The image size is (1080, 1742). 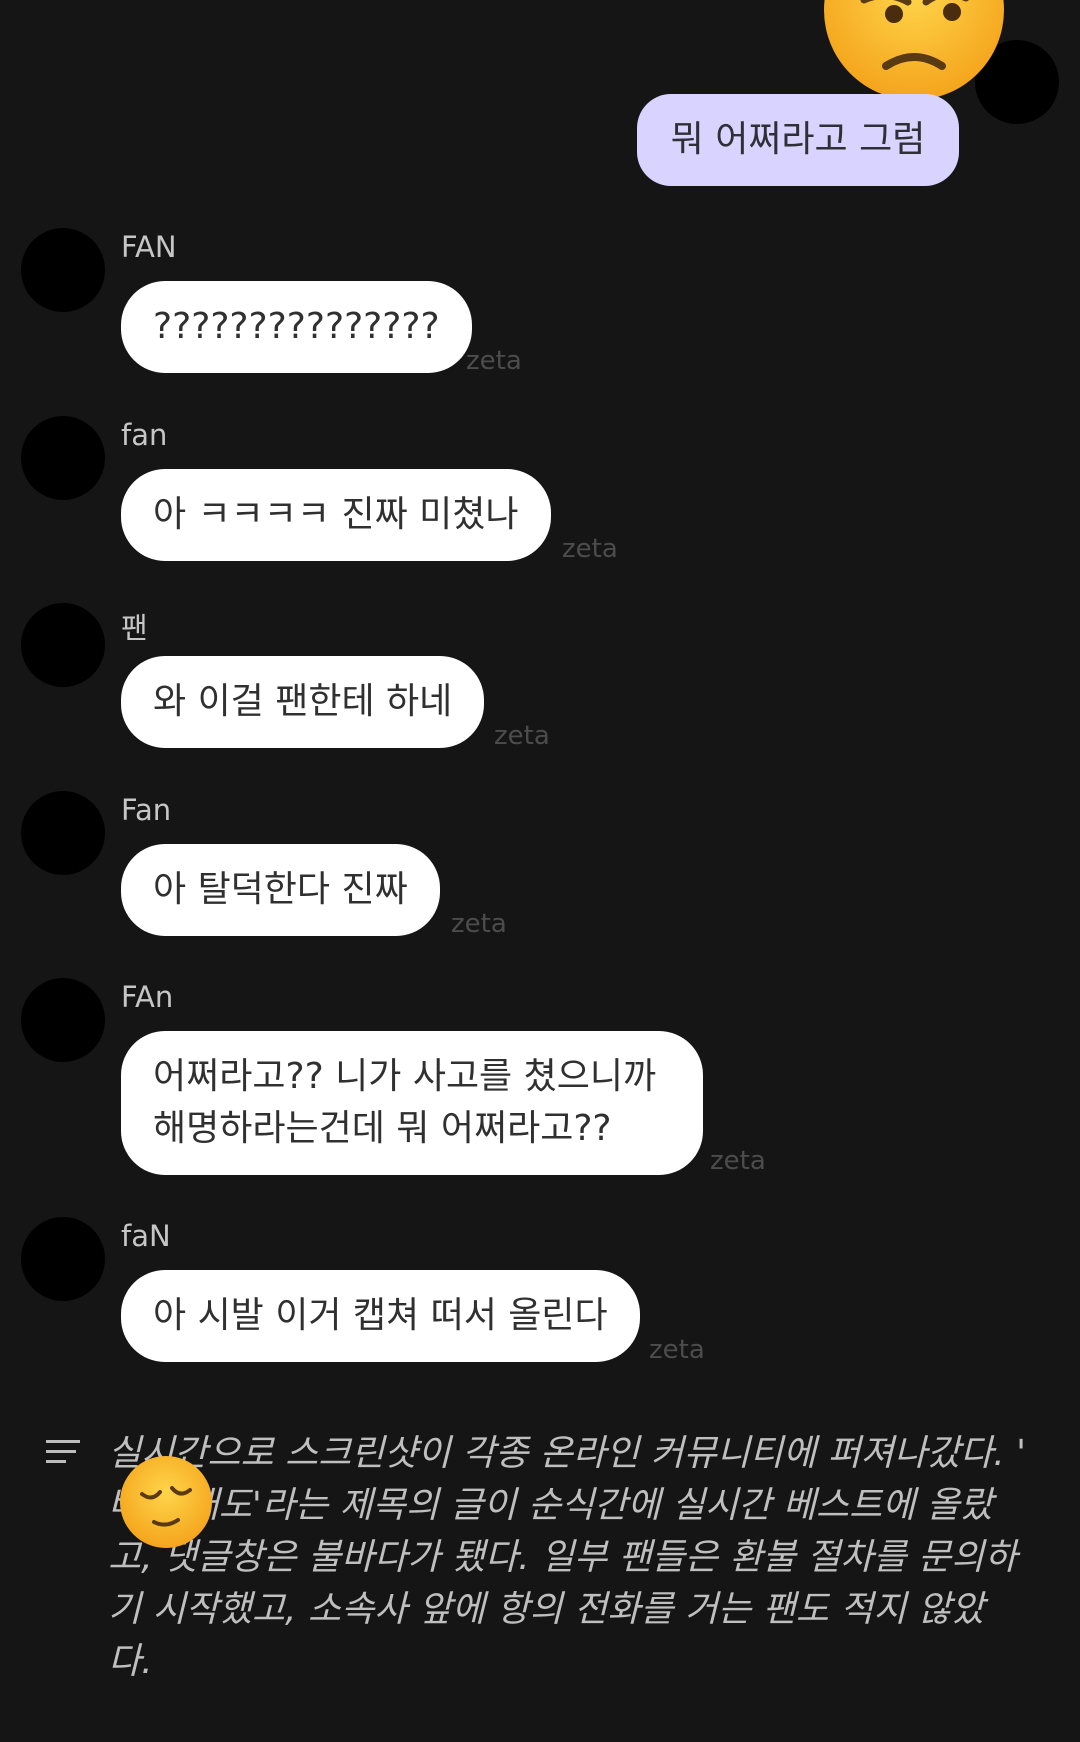 I want to click on message-bubble: 와 이걸 팬한테 하네, so click(x=303, y=702).